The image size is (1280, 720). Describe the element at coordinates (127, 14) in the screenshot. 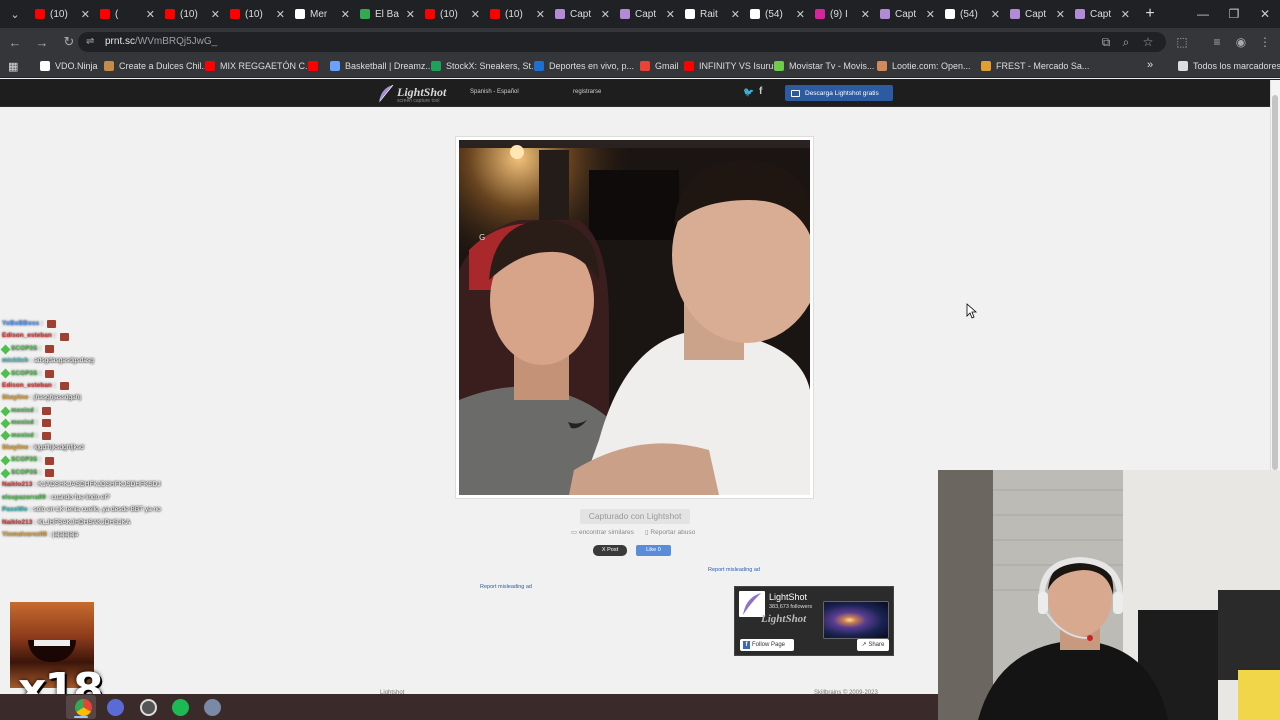

I see `browser-tab: (✕` at that location.